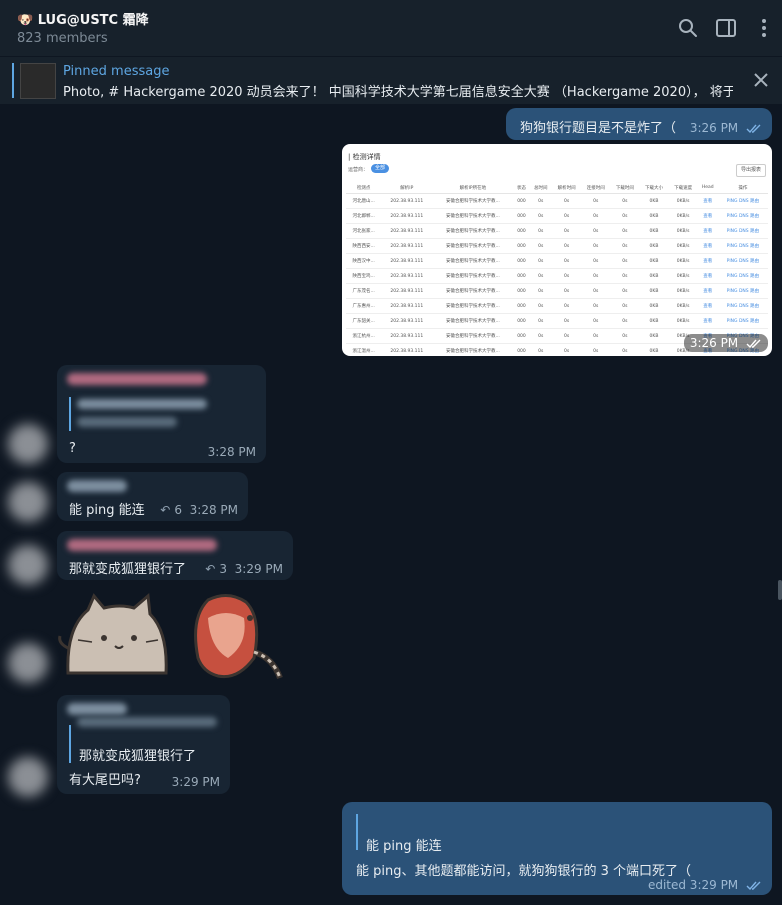  What do you see at coordinates (161, 414) in the screenshot?
I see `message-incoming: ? 3:28 PM` at bounding box center [161, 414].